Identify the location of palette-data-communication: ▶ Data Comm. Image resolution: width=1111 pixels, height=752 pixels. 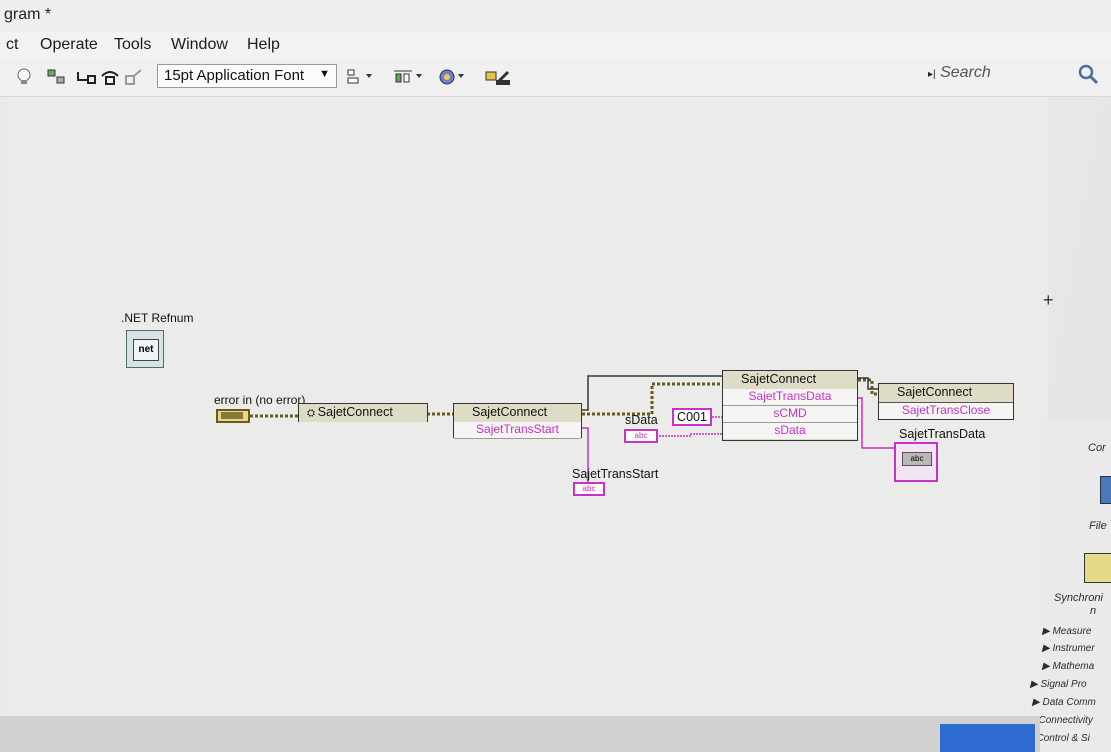
(1064, 702).